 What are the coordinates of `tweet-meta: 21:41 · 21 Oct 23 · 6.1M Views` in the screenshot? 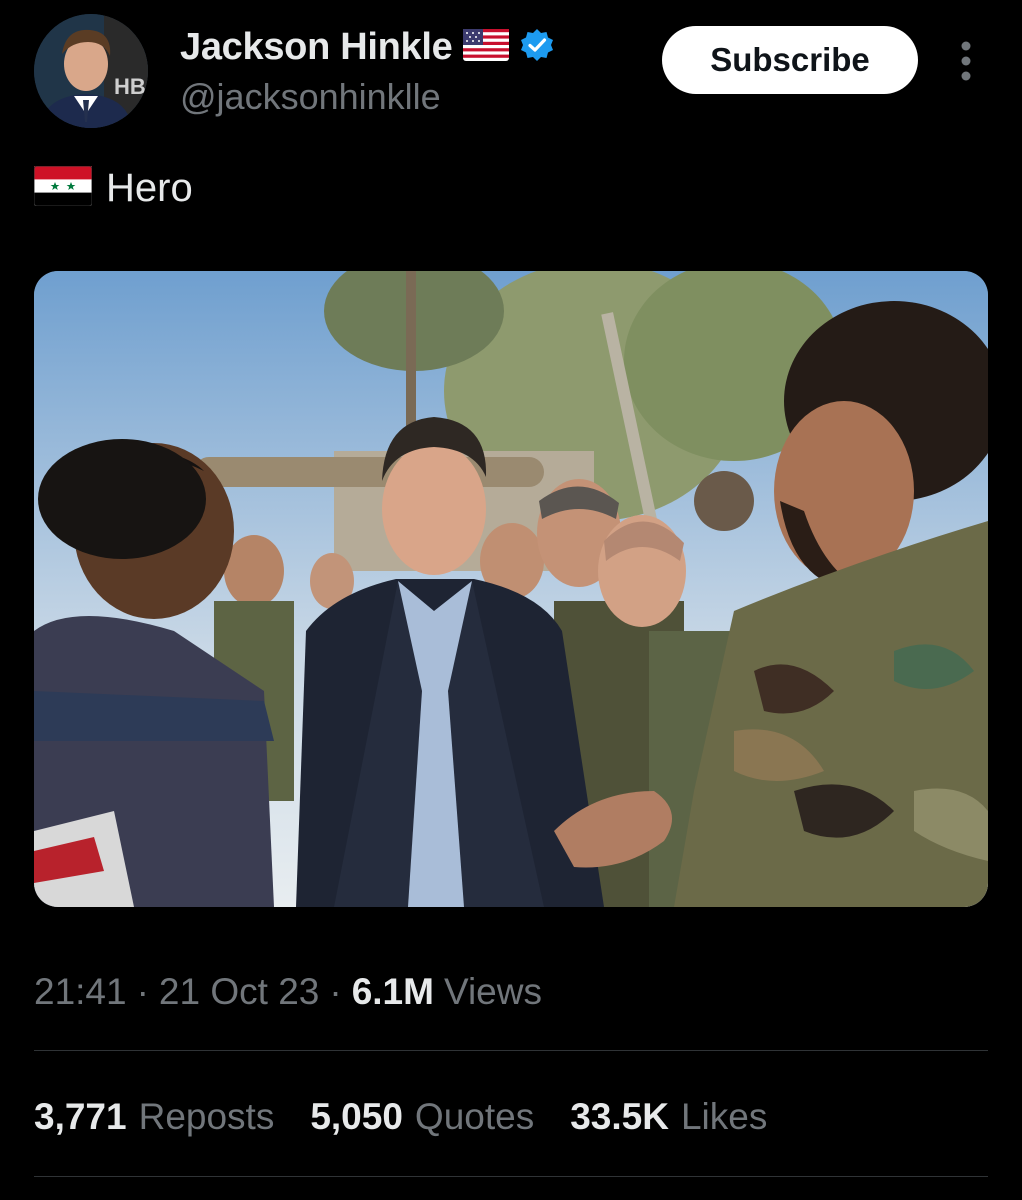 It's located at (288, 992).